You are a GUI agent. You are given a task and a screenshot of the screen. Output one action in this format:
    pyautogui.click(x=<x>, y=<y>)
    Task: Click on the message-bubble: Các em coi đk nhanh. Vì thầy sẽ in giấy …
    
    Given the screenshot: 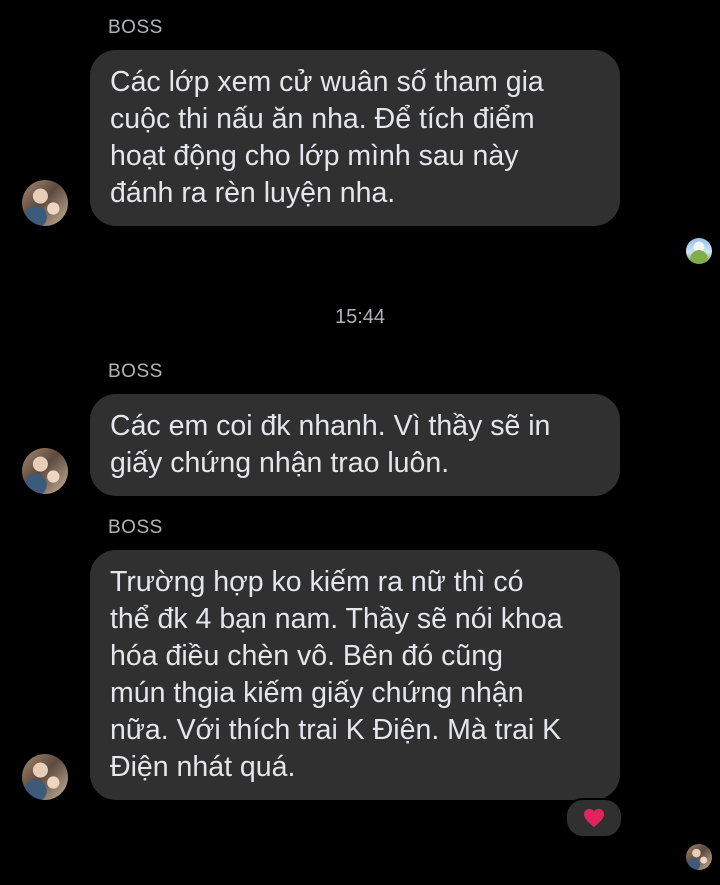 What is the action you would take?
    pyautogui.click(x=355, y=445)
    